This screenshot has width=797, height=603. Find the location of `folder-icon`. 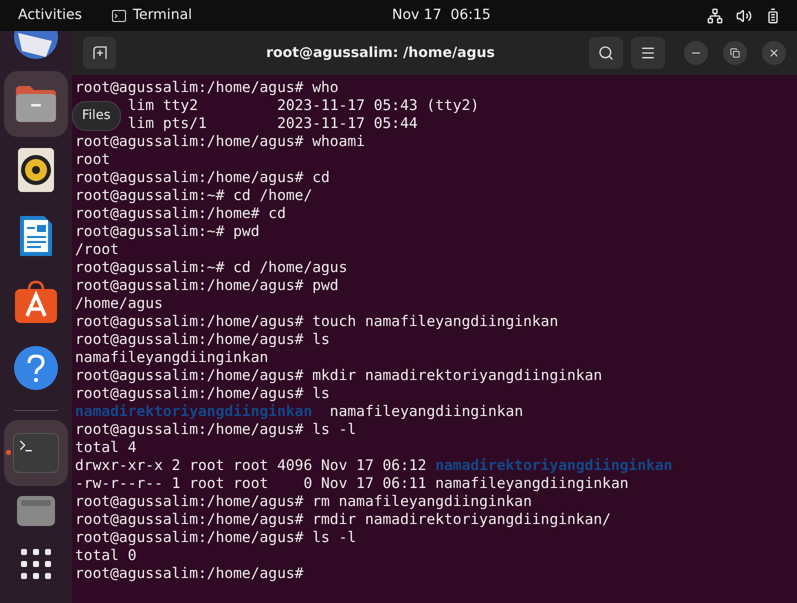

folder-icon is located at coordinates (36, 104).